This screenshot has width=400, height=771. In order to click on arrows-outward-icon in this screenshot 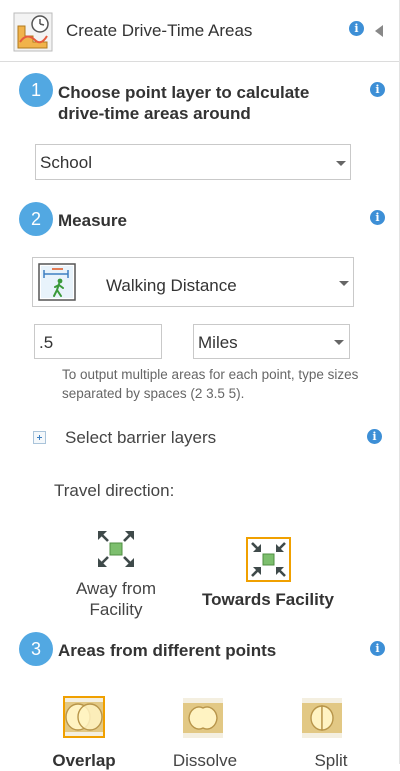, I will do `click(116, 549)`.